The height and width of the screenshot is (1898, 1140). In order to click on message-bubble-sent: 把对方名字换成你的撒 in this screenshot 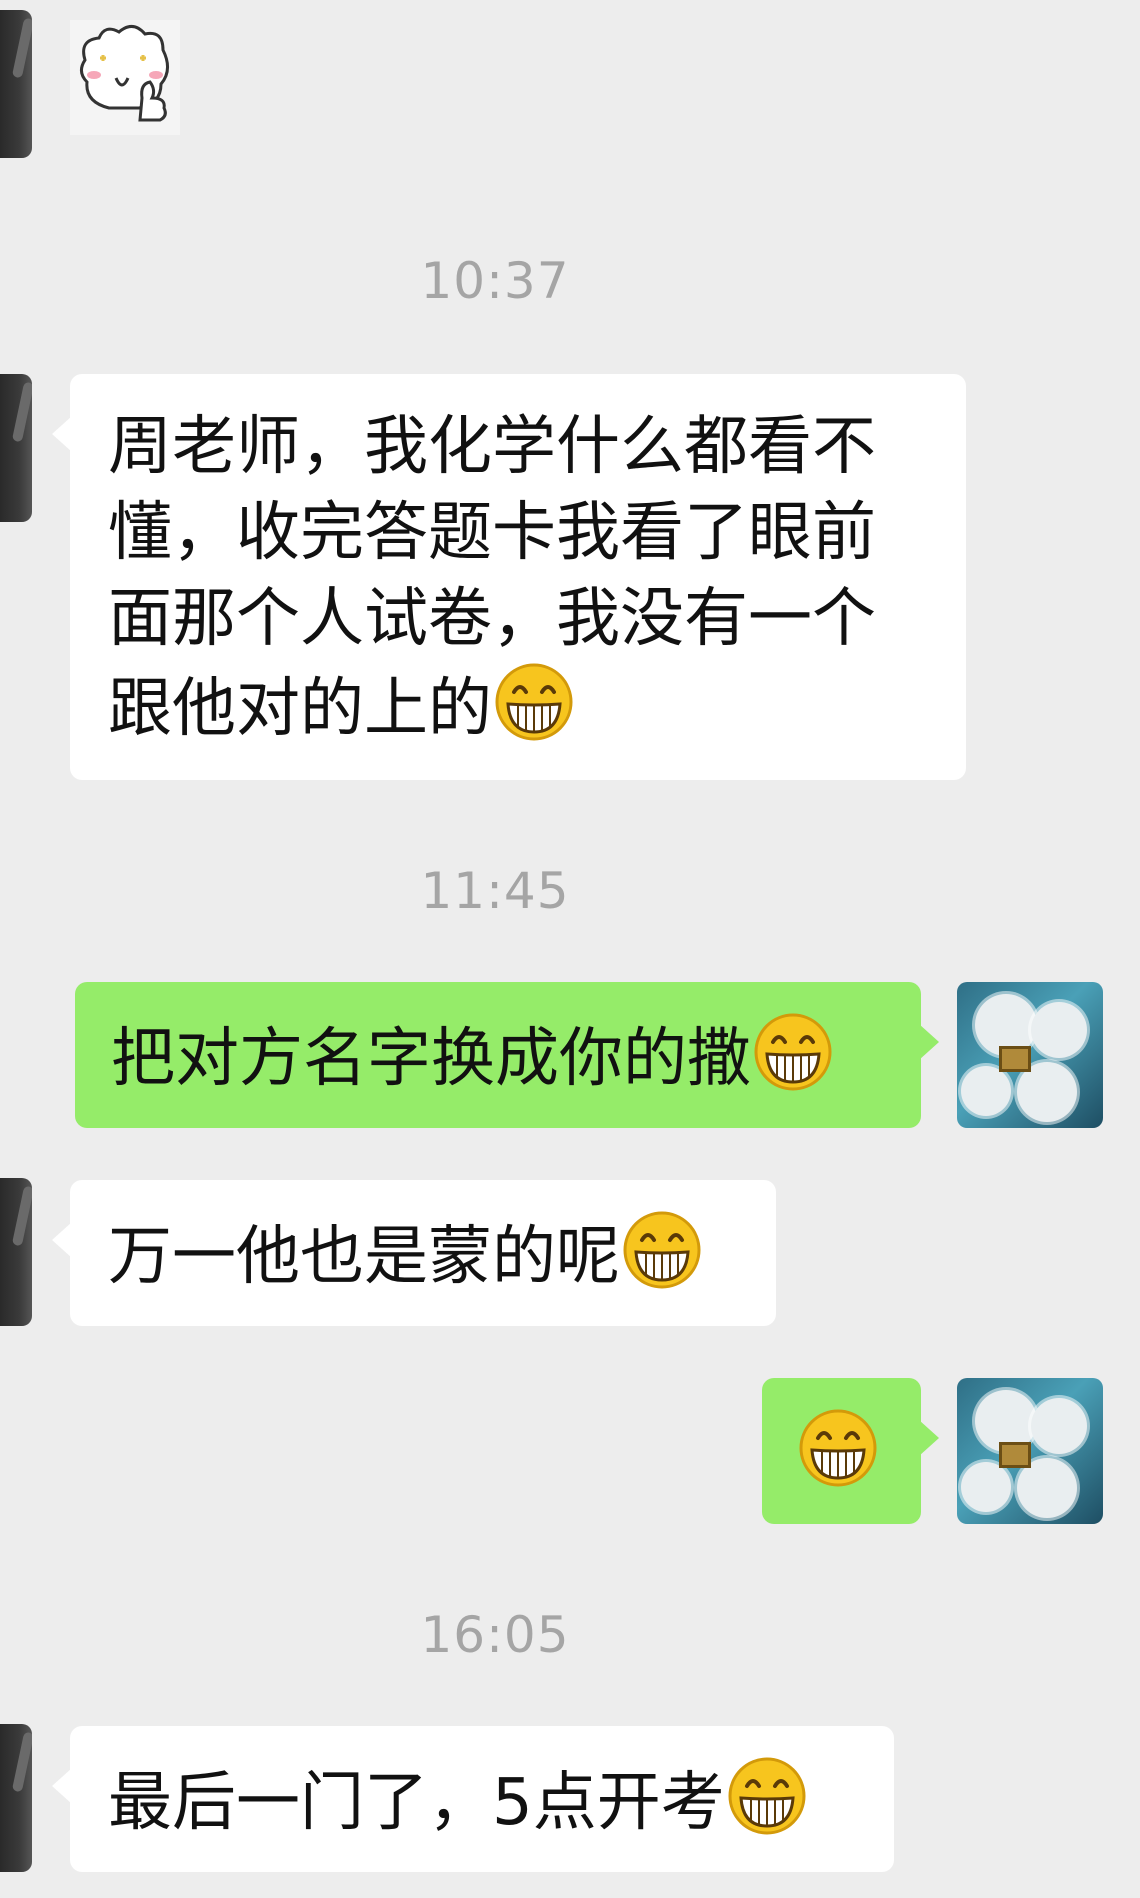, I will do `click(507, 1055)`.